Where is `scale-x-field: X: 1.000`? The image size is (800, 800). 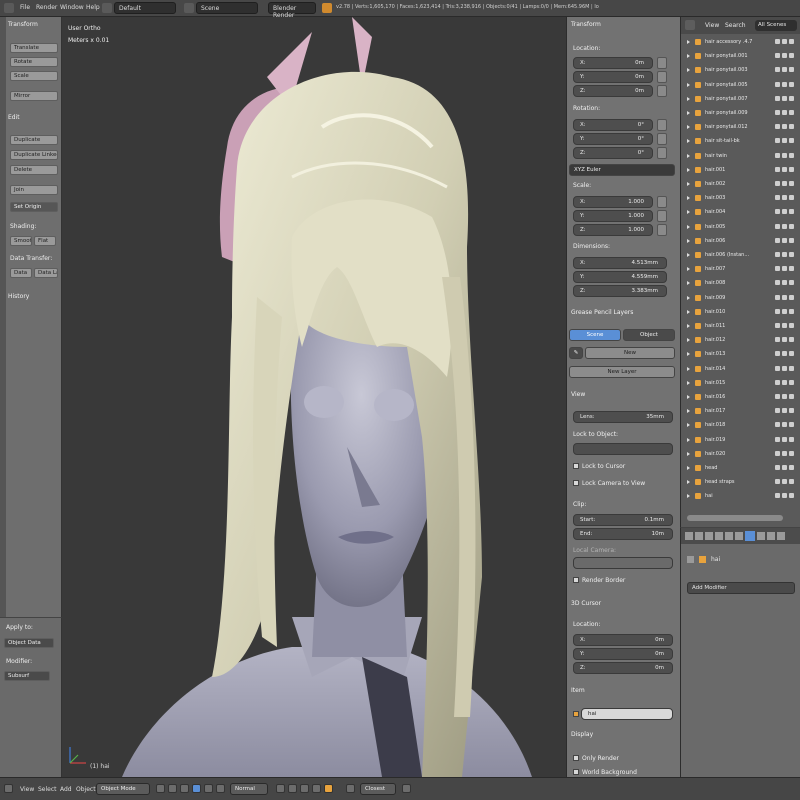
scale-x-field: X: 1.000 is located at coordinates (613, 202).